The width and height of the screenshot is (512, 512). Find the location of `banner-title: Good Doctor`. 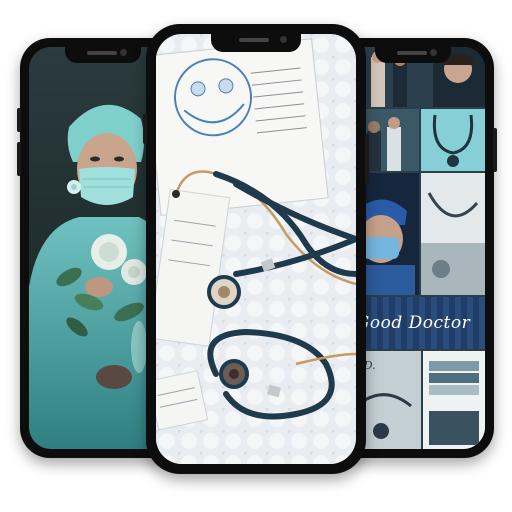

banner-title: Good Doctor is located at coordinates (413, 323).